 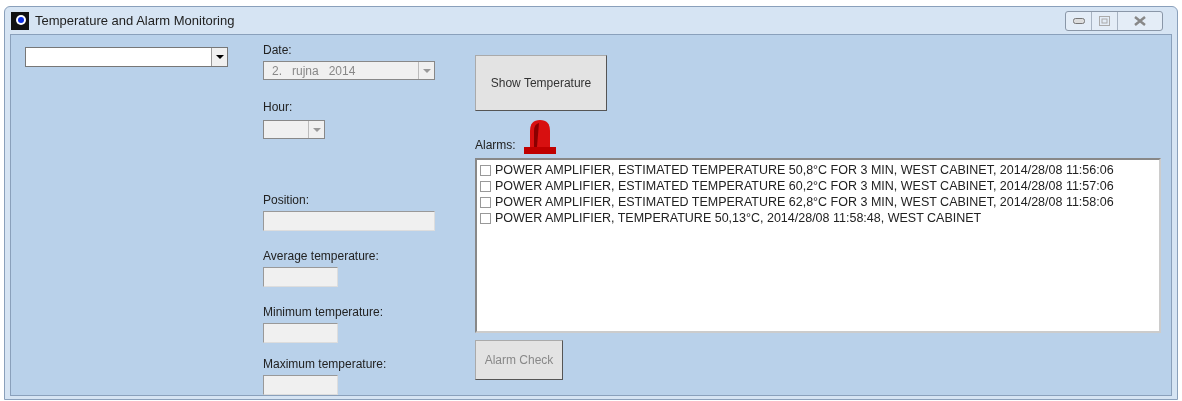 What do you see at coordinates (495, 145) in the screenshot?
I see `alarms-label: Alarms:` at bounding box center [495, 145].